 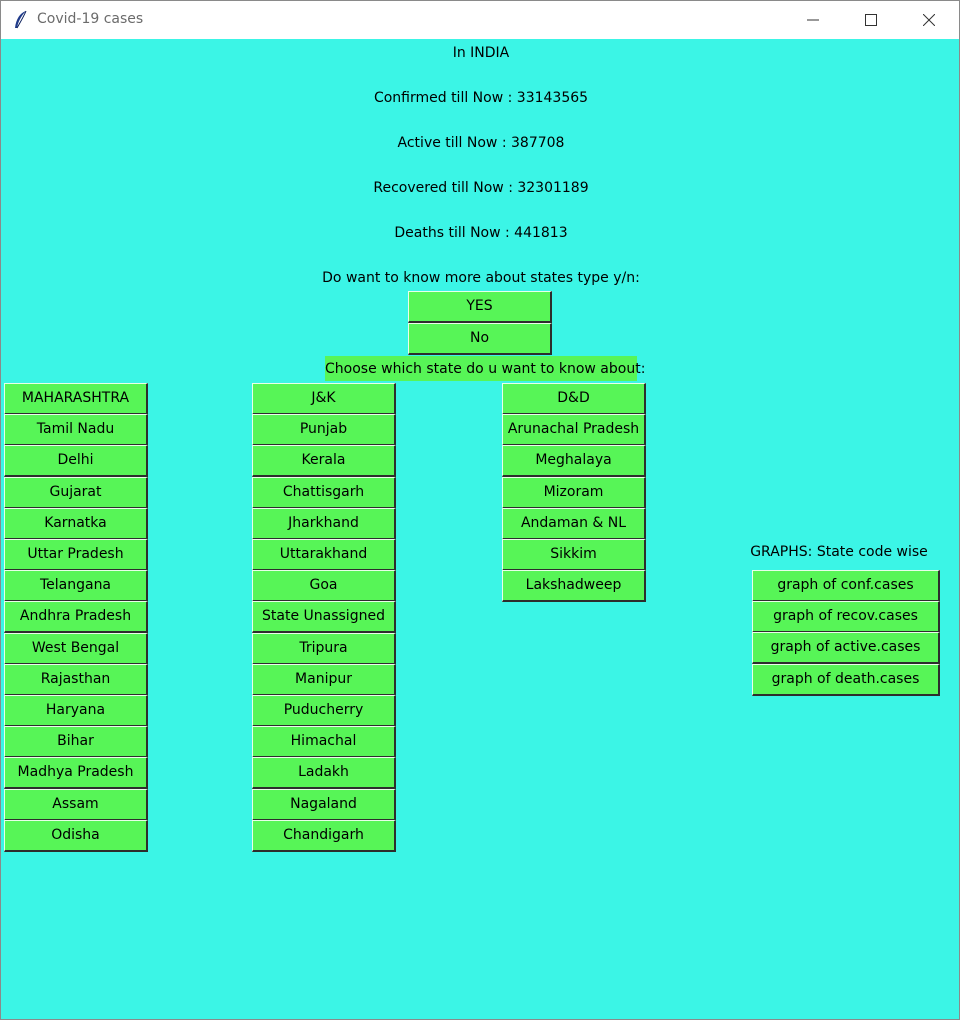 I want to click on state-button-odisha: Odisha, so click(x=76, y=835).